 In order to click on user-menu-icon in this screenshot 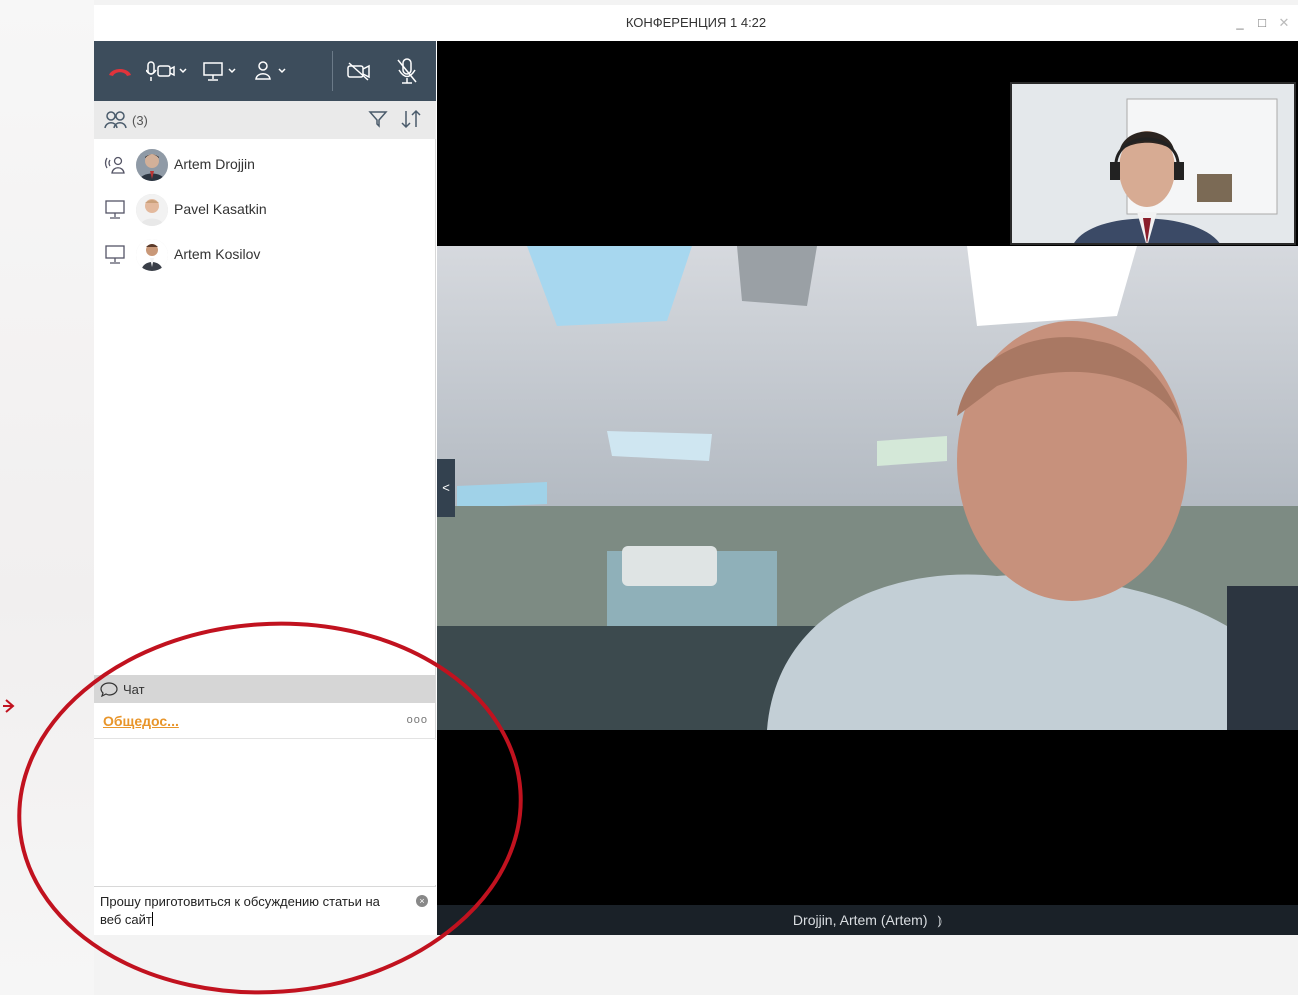, I will do `click(270, 70)`.